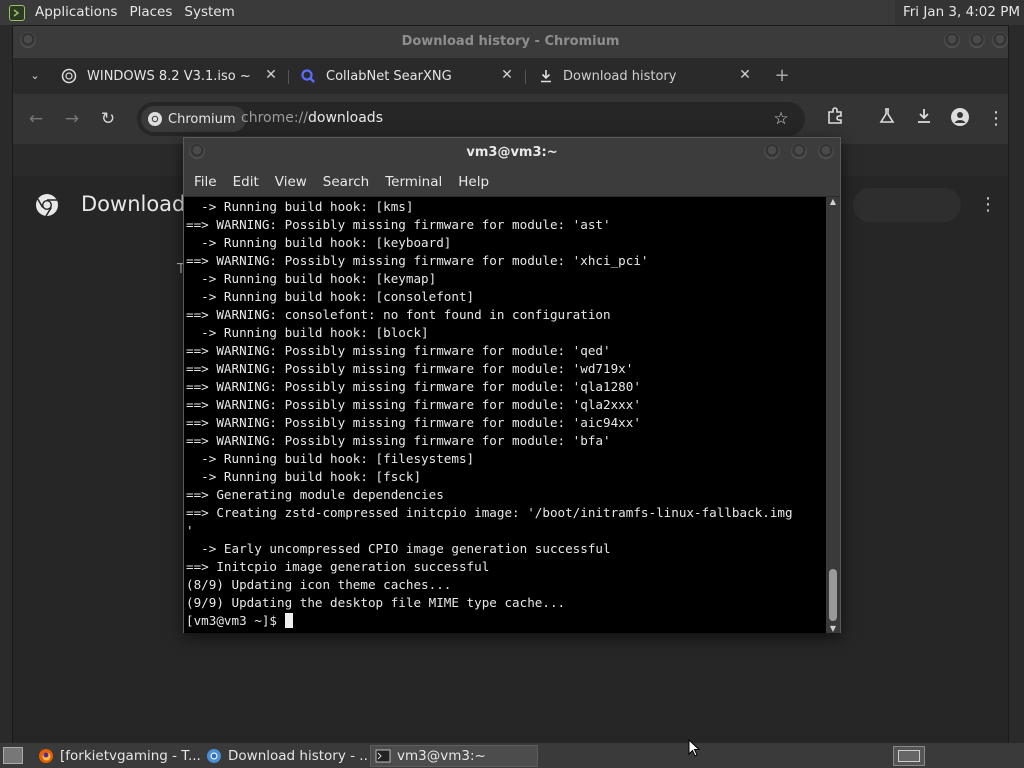  I want to click on downloads-icon, so click(924, 119).